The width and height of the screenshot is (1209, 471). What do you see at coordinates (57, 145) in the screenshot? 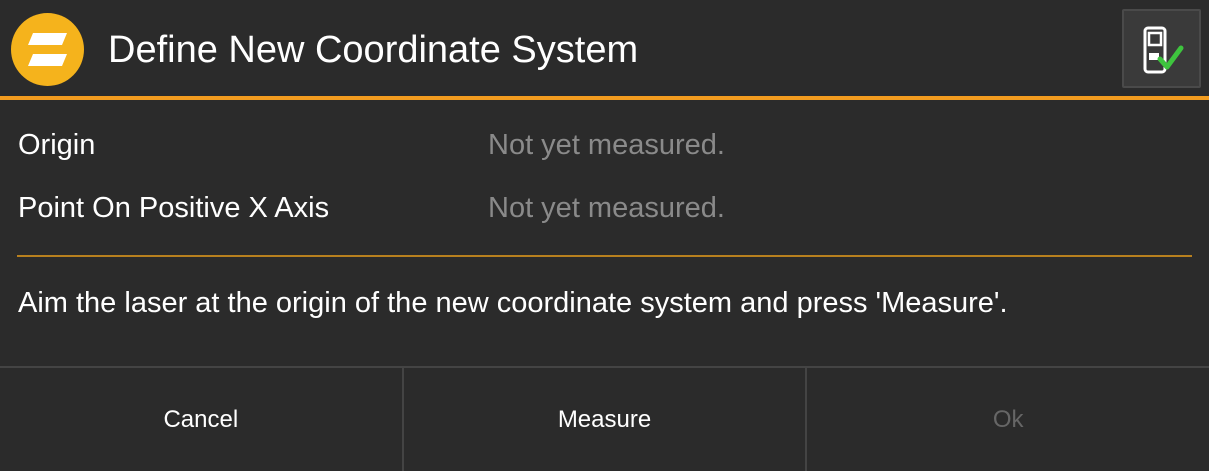
I see `origin-label: Origin` at bounding box center [57, 145].